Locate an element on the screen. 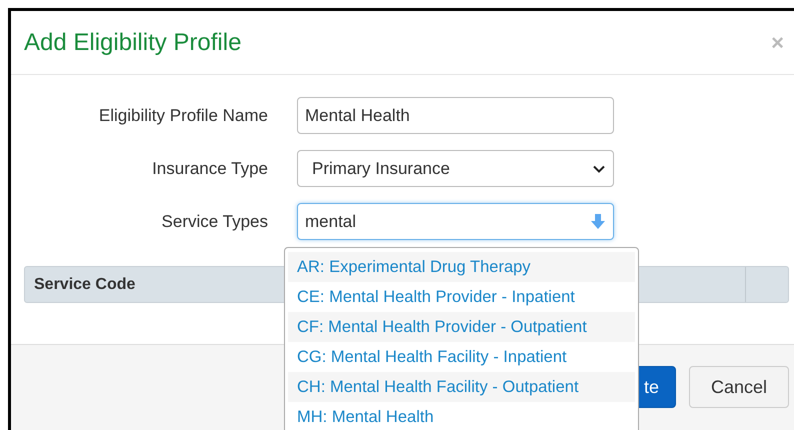 This screenshot has width=794, height=430. dropdown-option: AR: Experimental Drug Therapy is located at coordinates (461, 267).